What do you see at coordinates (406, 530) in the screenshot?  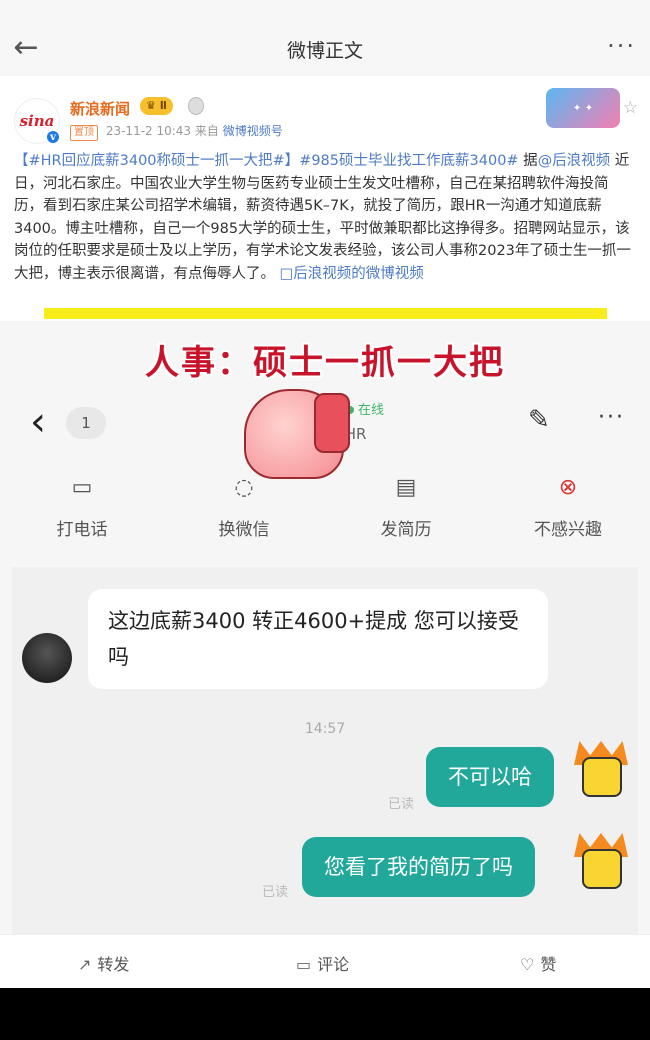 I see `action-resume-label: 发简历` at bounding box center [406, 530].